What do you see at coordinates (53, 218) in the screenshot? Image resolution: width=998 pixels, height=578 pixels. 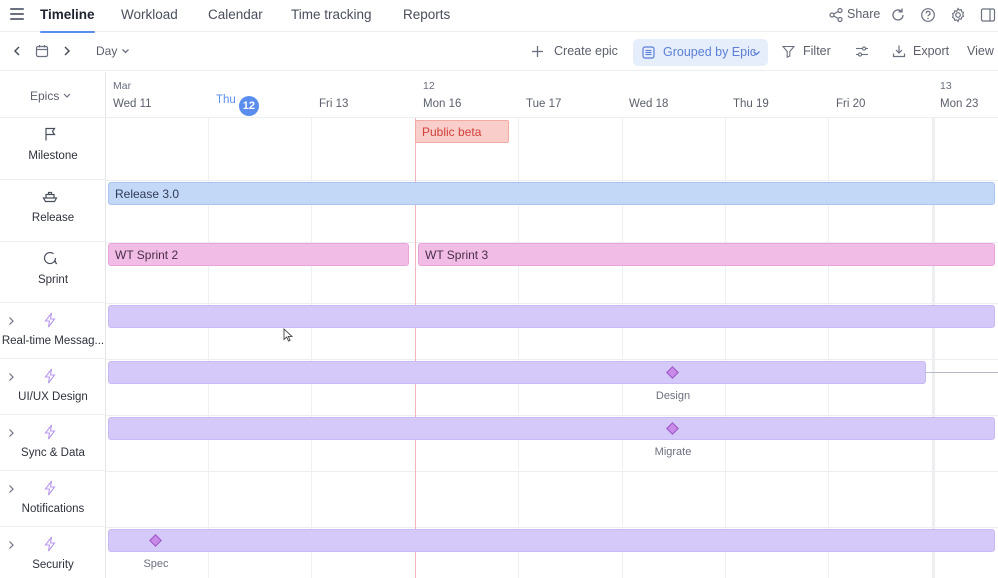 I see `row-label: Release` at bounding box center [53, 218].